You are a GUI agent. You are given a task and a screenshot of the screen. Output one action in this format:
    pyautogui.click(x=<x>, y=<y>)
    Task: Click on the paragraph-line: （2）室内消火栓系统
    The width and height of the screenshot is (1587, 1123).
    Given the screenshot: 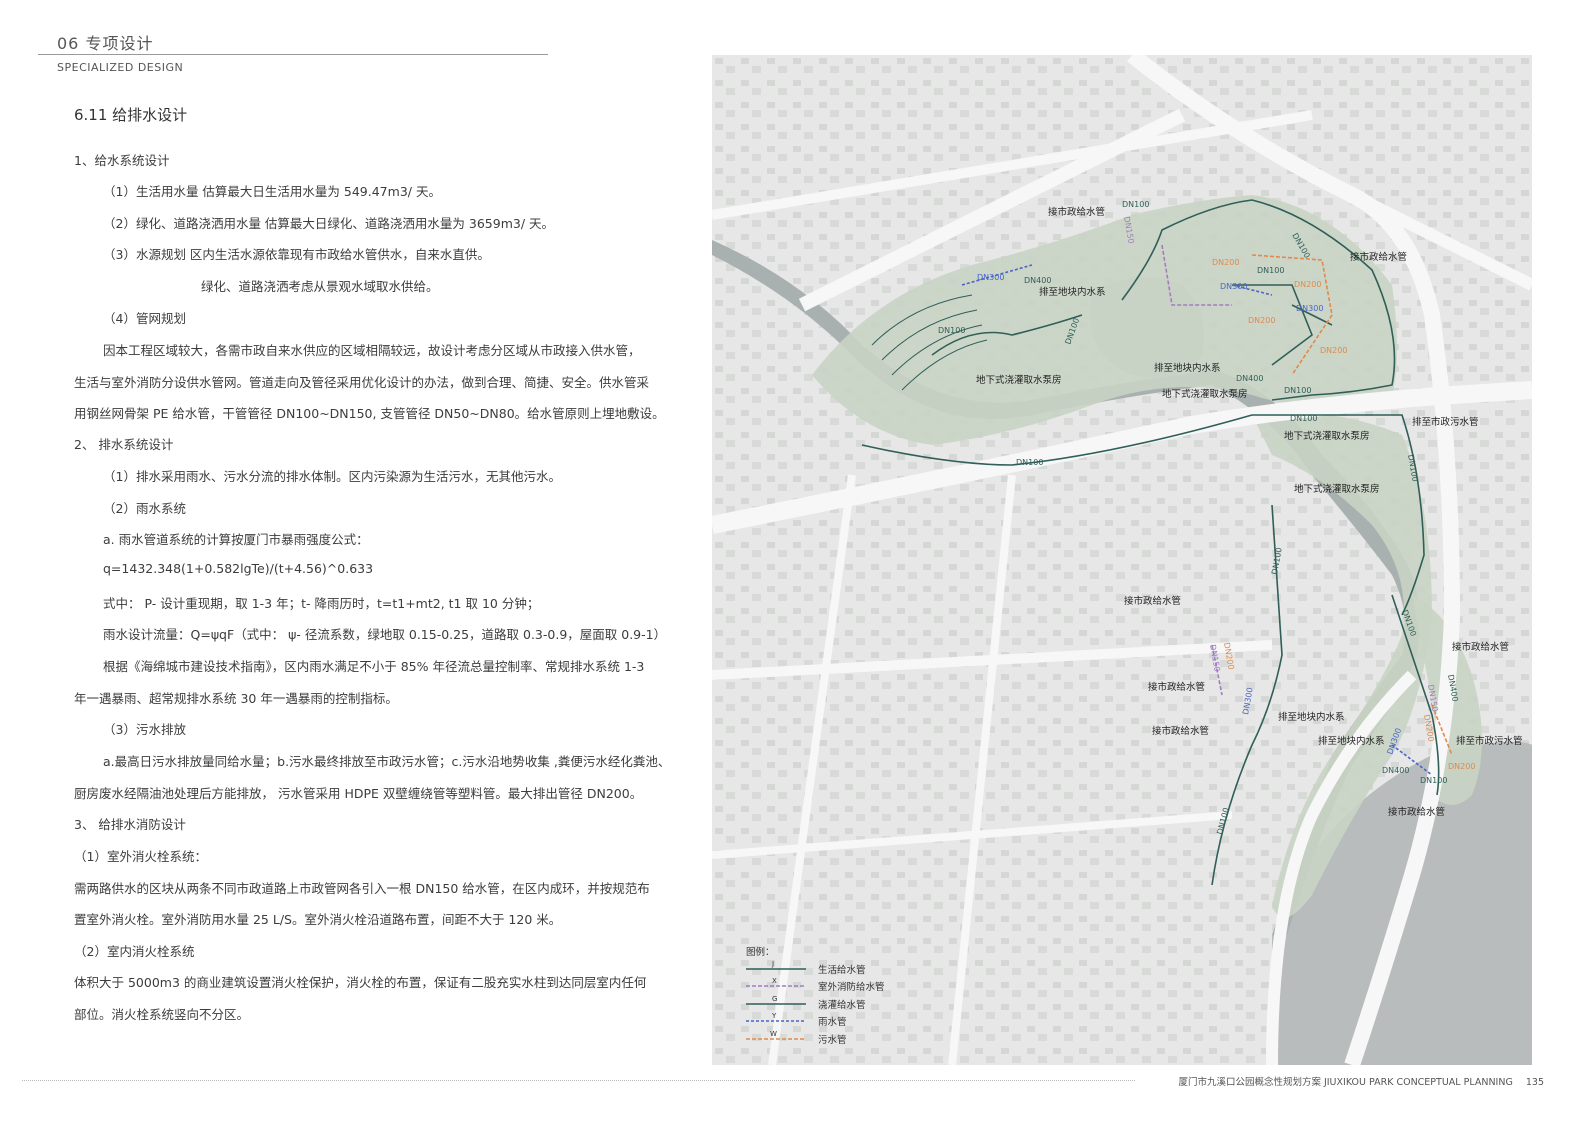 What is the action you would take?
    pyautogui.click(x=134, y=951)
    